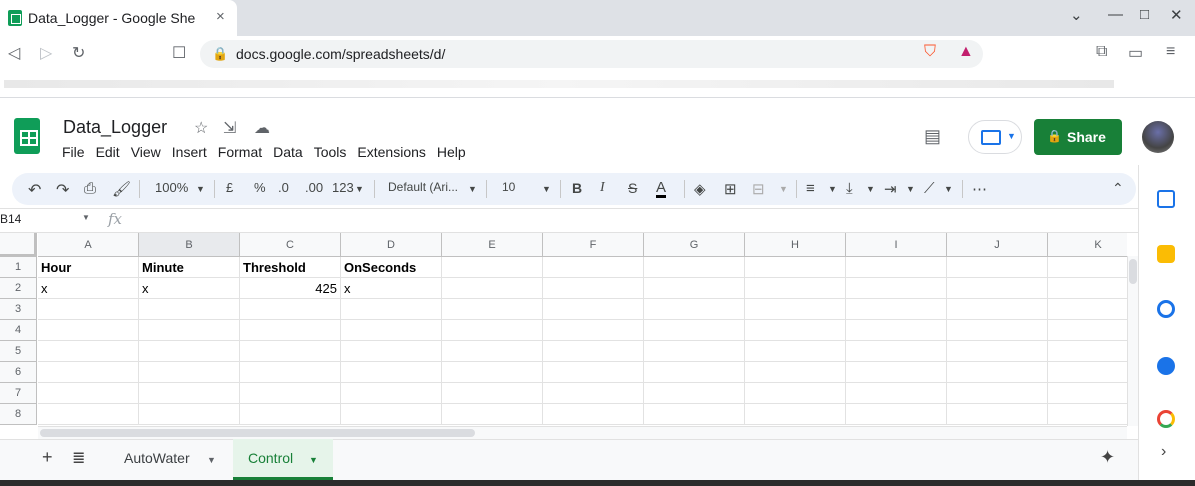 The width and height of the screenshot is (1195, 486). Describe the element at coordinates (260, 187) in the screenshot. I see `percent-button: %` at that location.